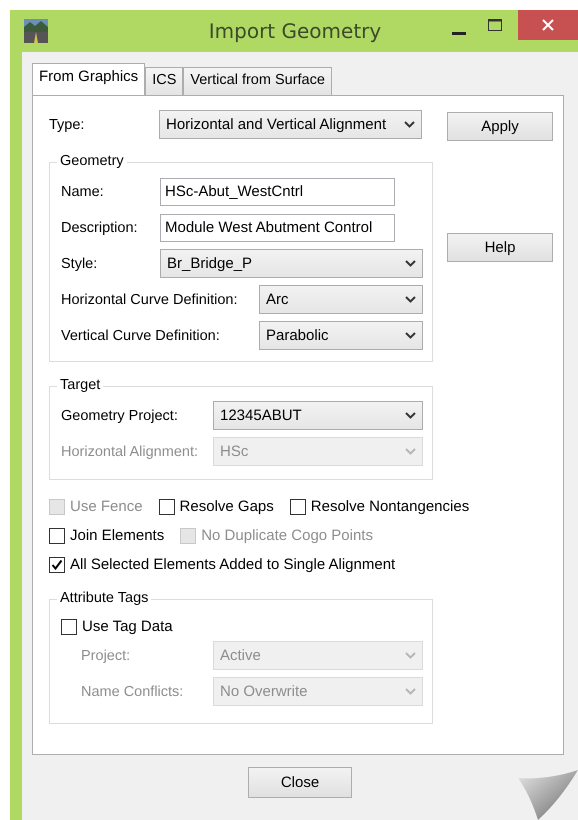 This screenshot has height=820, width=578. I want to click on tab: From Graphics, so click(89, 79).